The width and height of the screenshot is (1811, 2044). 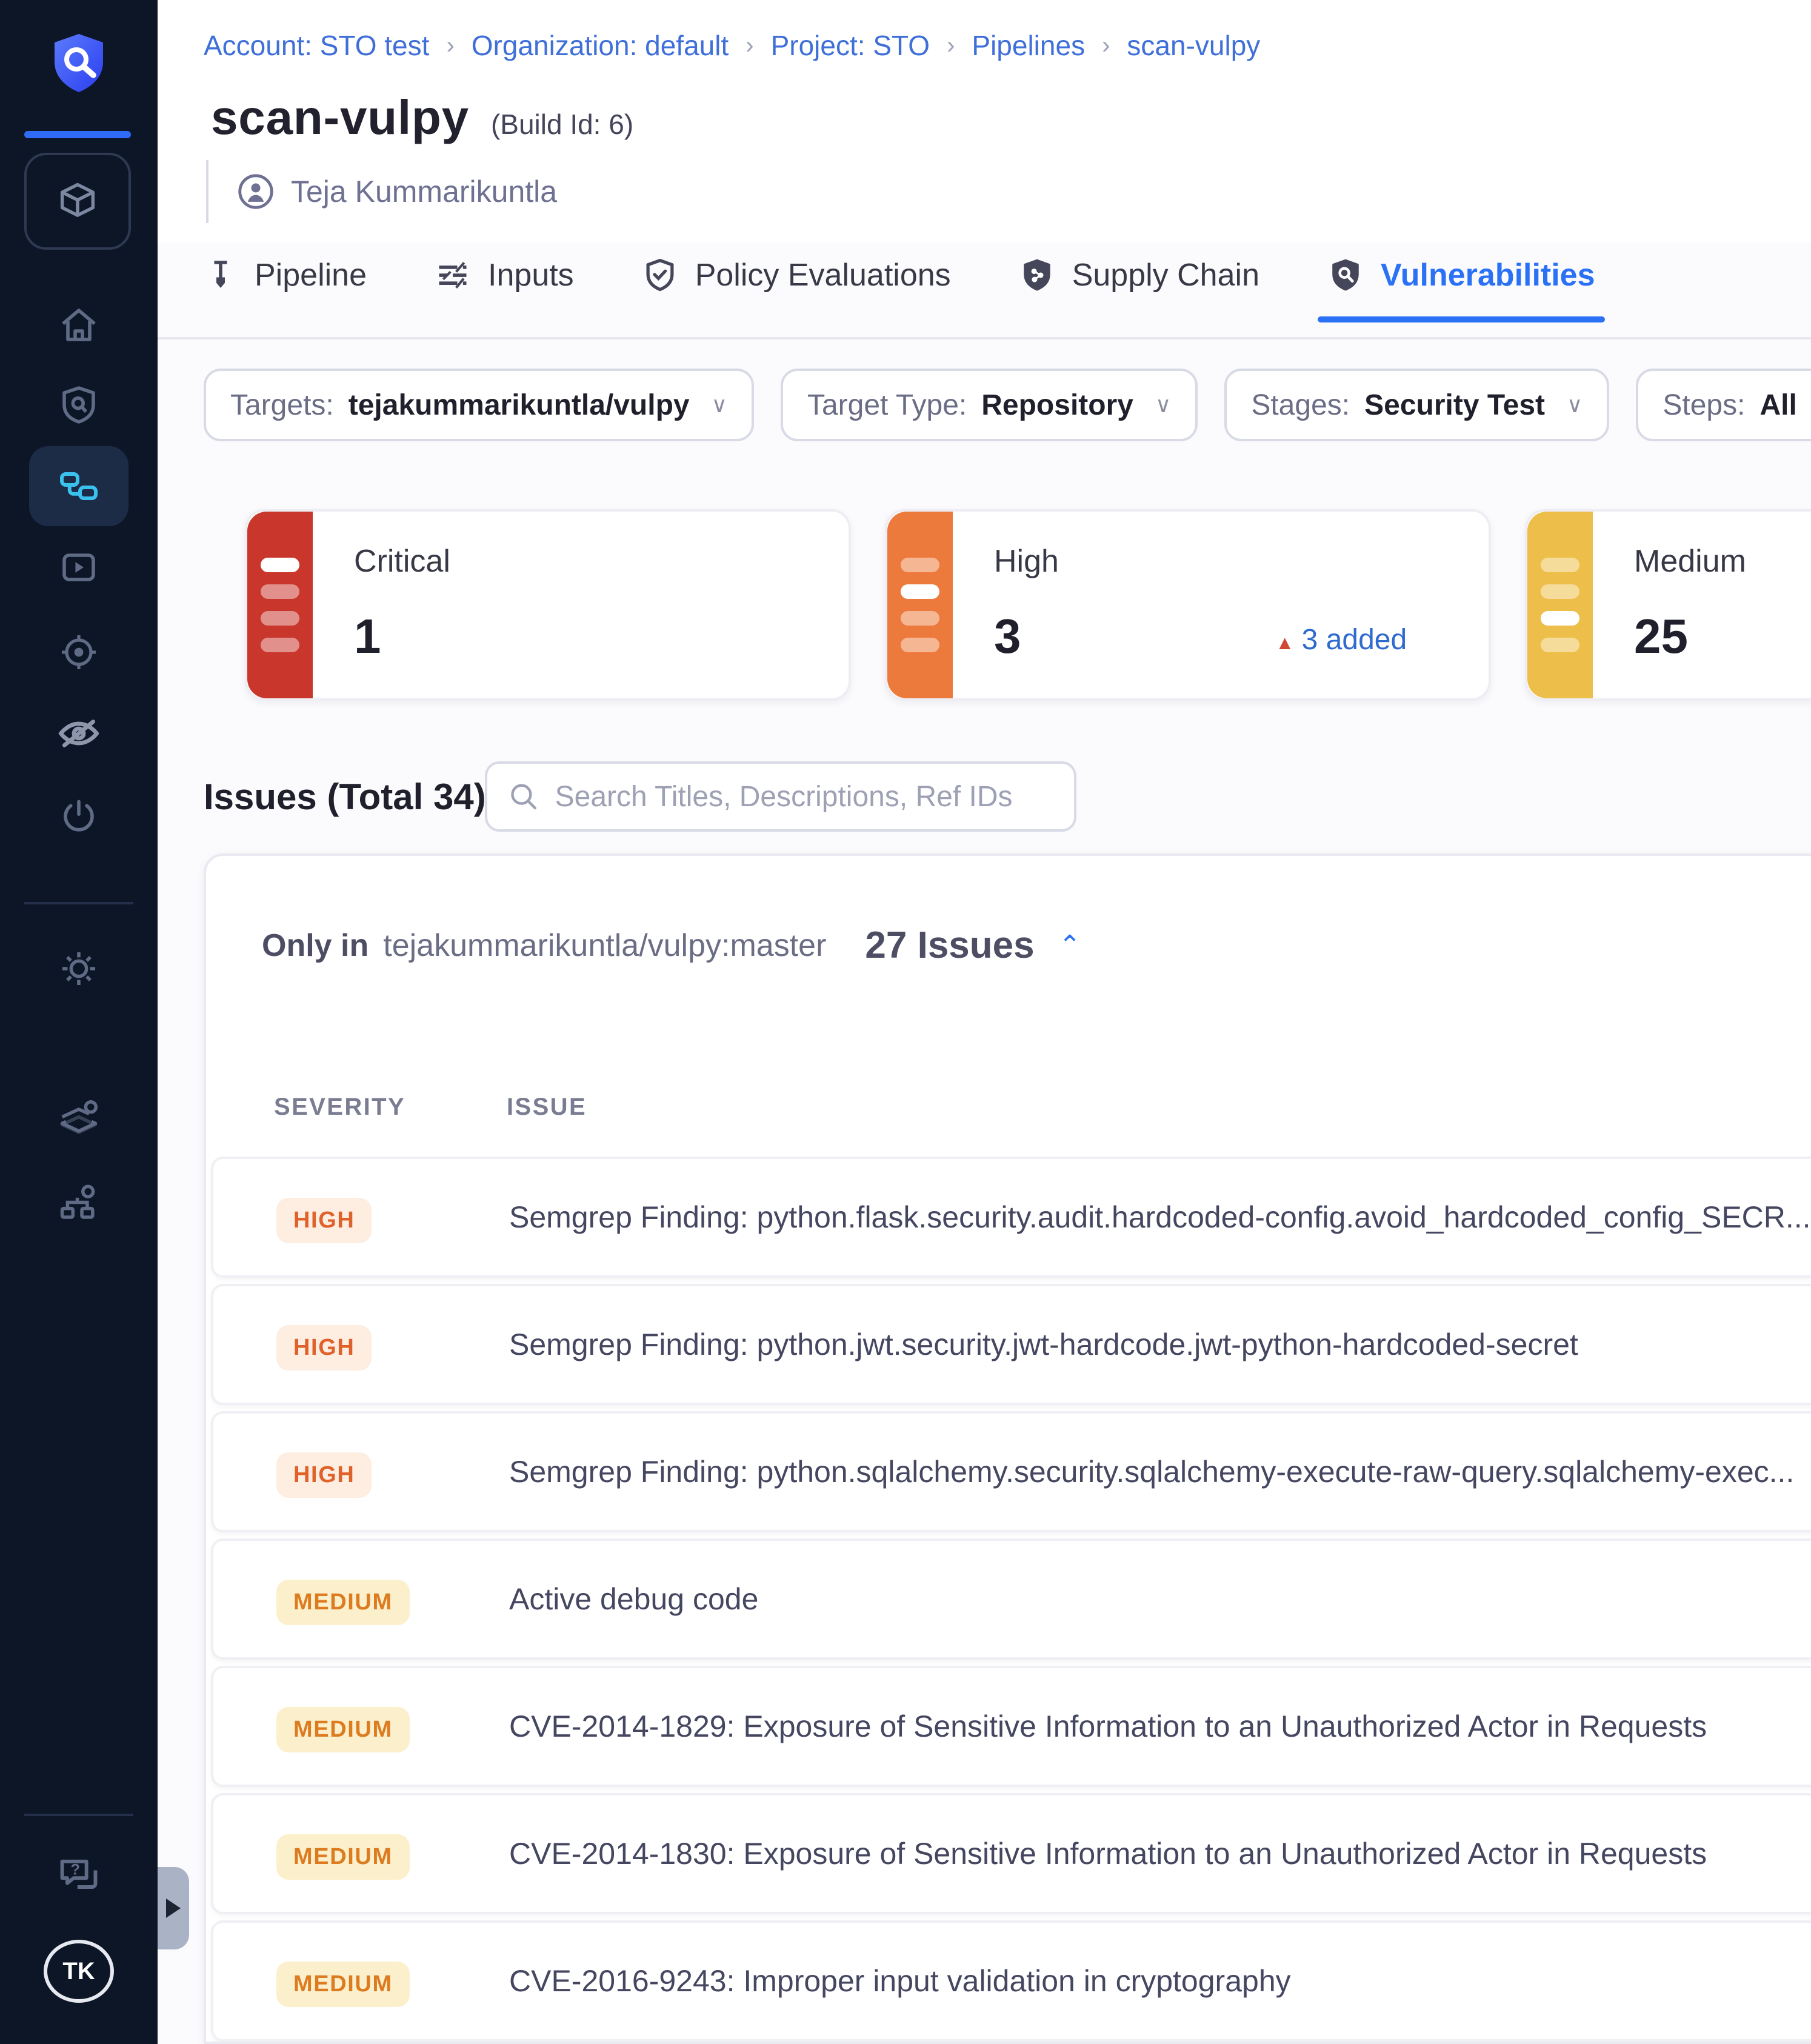 I want to click on added-trend: ▲ 3 added, so click(x=1341, y=640).